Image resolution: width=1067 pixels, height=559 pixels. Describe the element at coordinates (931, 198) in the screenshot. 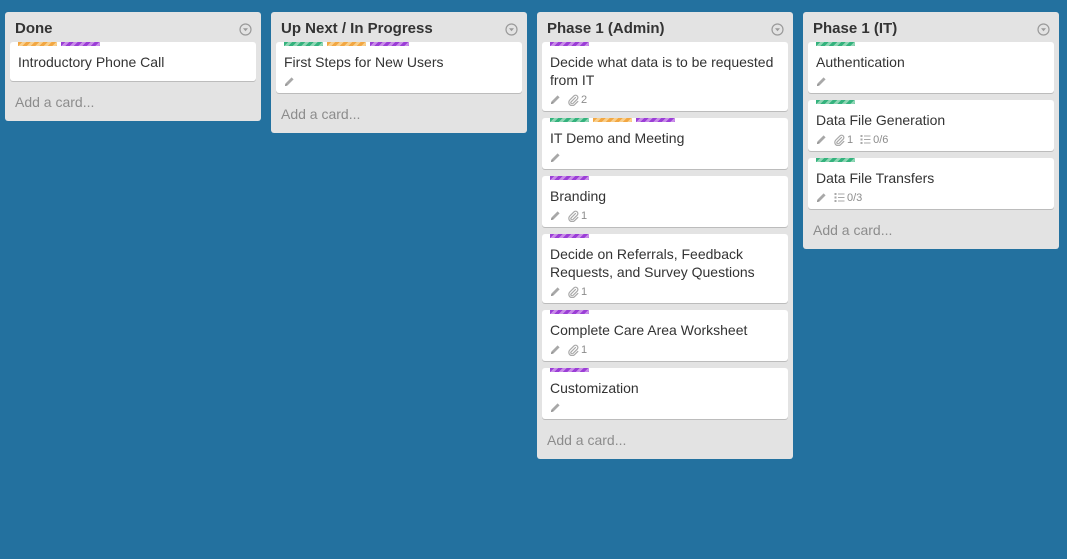

I see `card-badges: 0/3` at that location.